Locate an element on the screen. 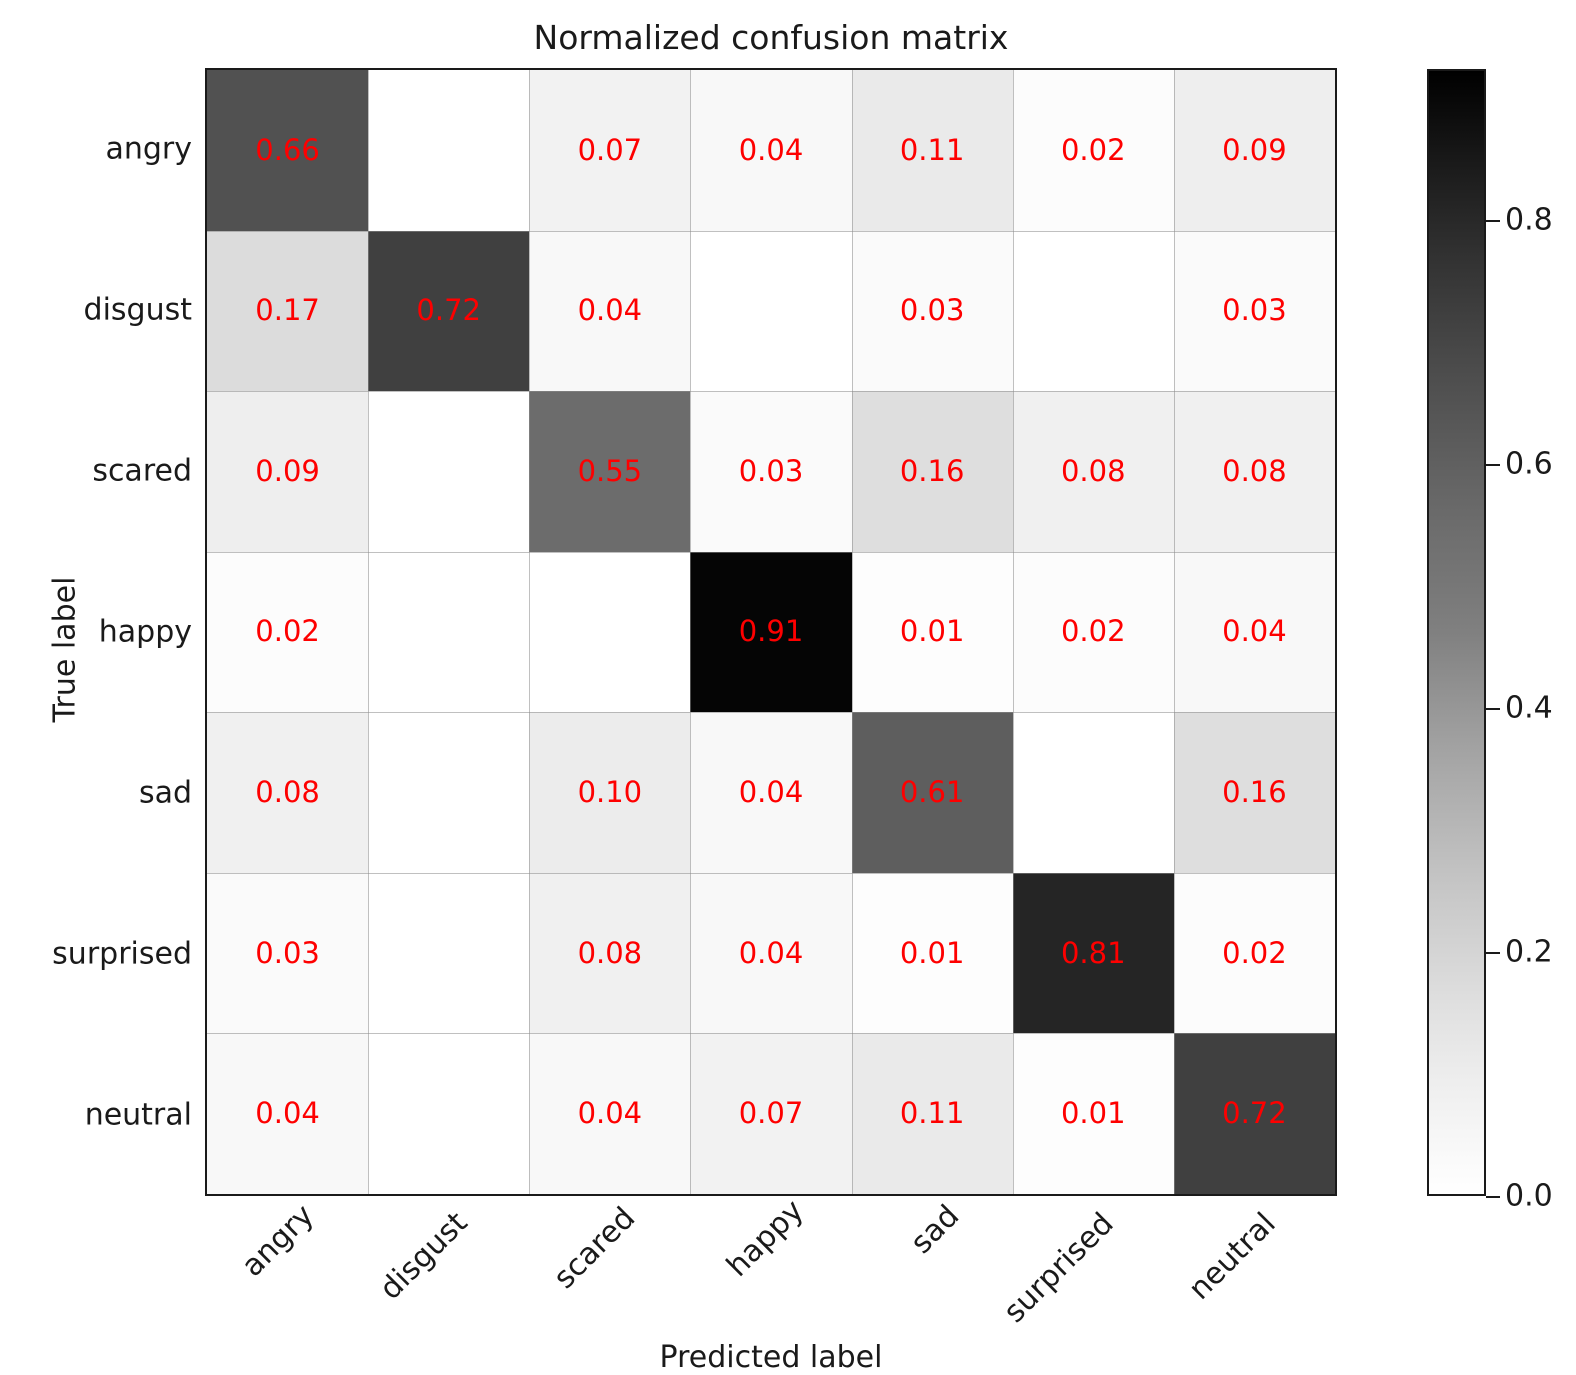 The image size is (1576, 1375). colorbar-tick-label: 0.4 is located at coordinates (1529, 708).